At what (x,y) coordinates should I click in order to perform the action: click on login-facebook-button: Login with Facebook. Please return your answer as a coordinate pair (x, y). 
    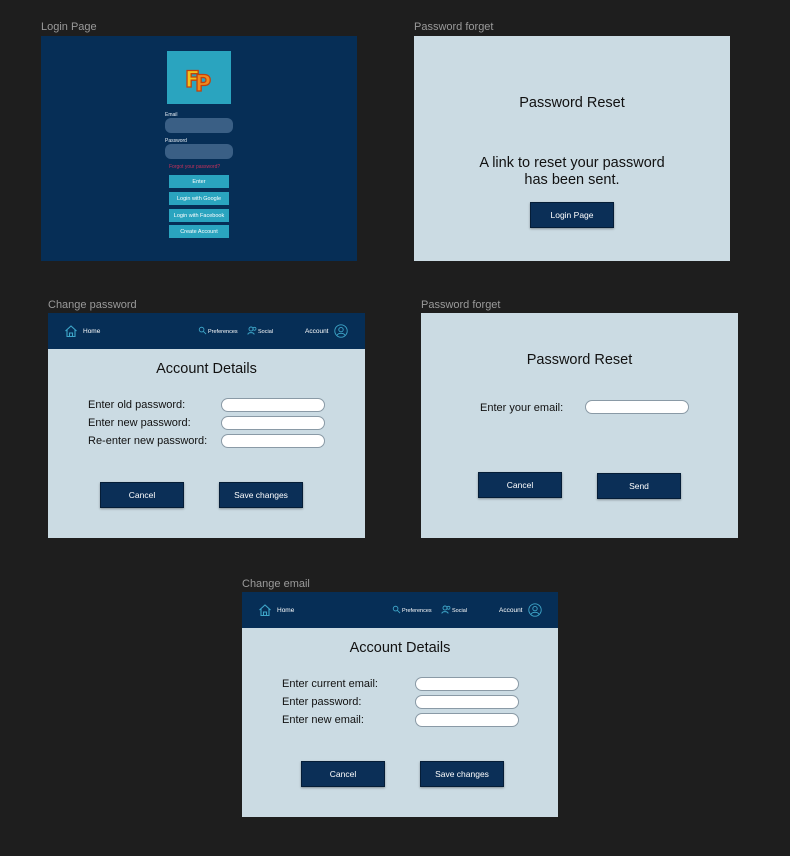
    Looking at the image, I should click on (199, 215).